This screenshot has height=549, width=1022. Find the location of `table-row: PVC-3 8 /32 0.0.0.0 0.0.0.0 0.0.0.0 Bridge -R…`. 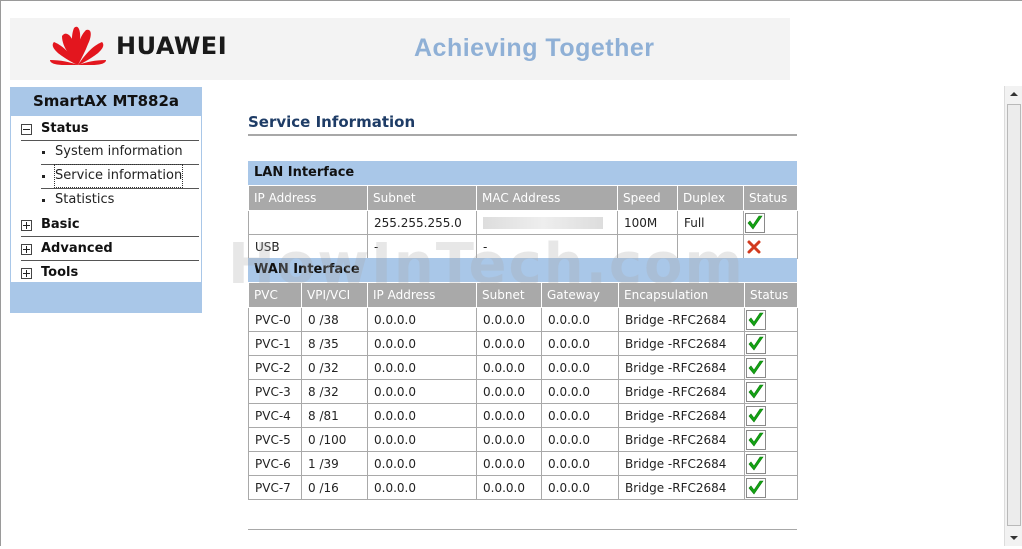

table-row: PVC-3 8 /32 0.0.0.0 0.0.0.0 0.0.0.0 Bridge -R… is located at coordinates (523, 391).